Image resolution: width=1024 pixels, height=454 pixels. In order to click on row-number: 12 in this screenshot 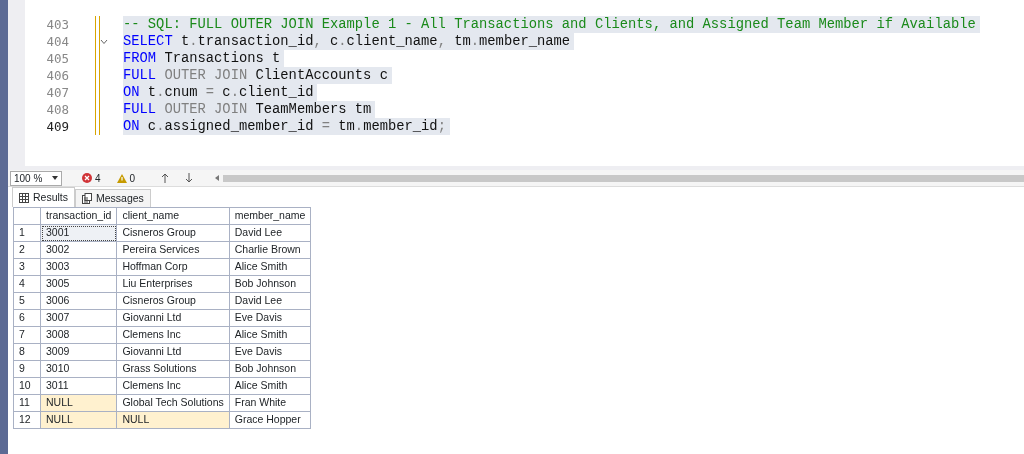, I will do `click(27, 420)`.